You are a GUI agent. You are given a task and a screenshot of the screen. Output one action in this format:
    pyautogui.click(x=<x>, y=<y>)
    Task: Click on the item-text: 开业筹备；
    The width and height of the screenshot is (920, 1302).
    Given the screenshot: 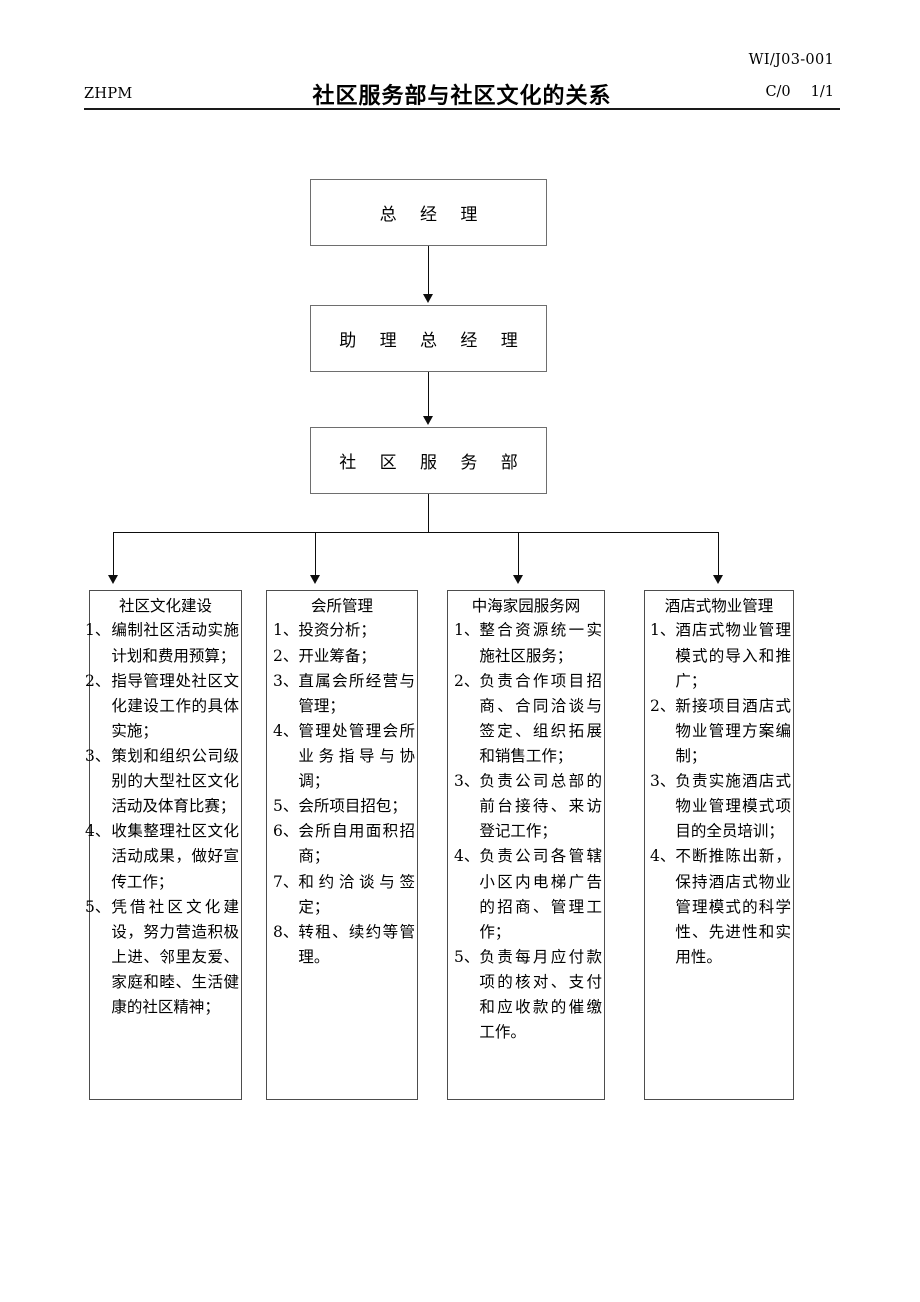 What is the action you would take?
    pyautogui.click(x=337, y=655)
    